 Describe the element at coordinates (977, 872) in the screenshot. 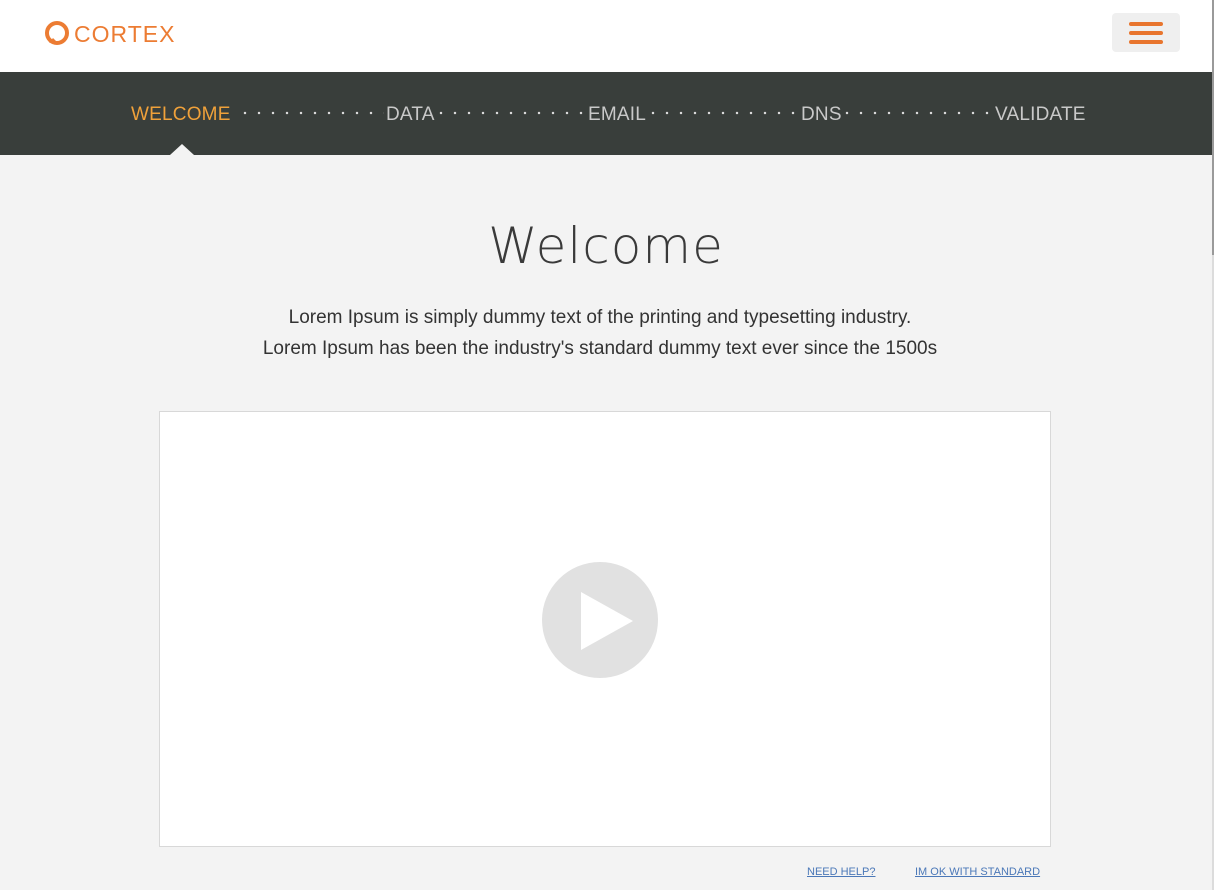

I see `ok-with-standard-link: IM OK WITH STANDARD` at that location.